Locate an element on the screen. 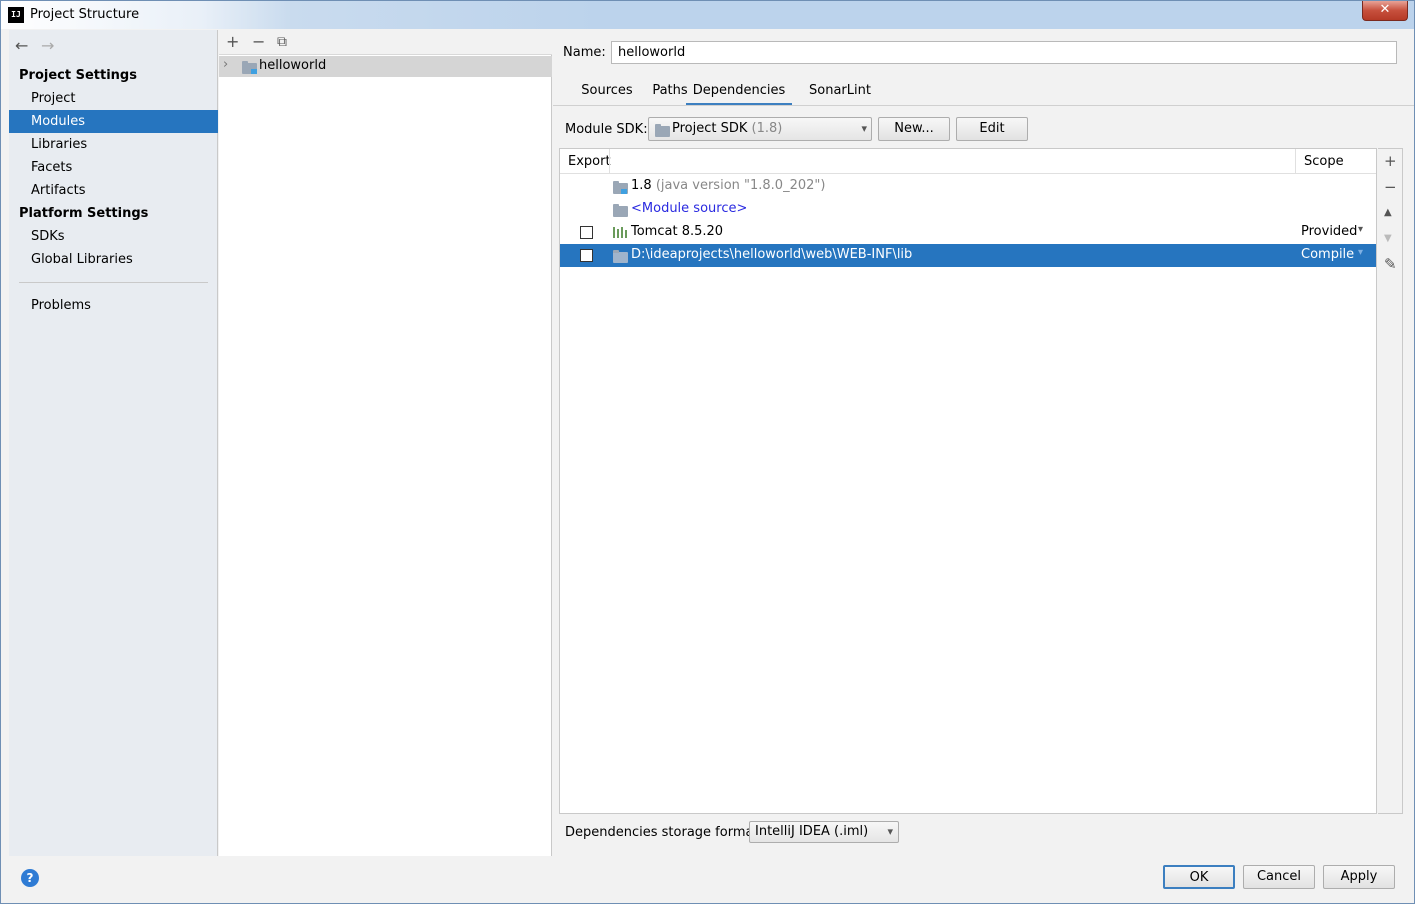 The height and width of the screenshot is (904, 1415). apply-button: Apply is located at coordinates (1359, 877).